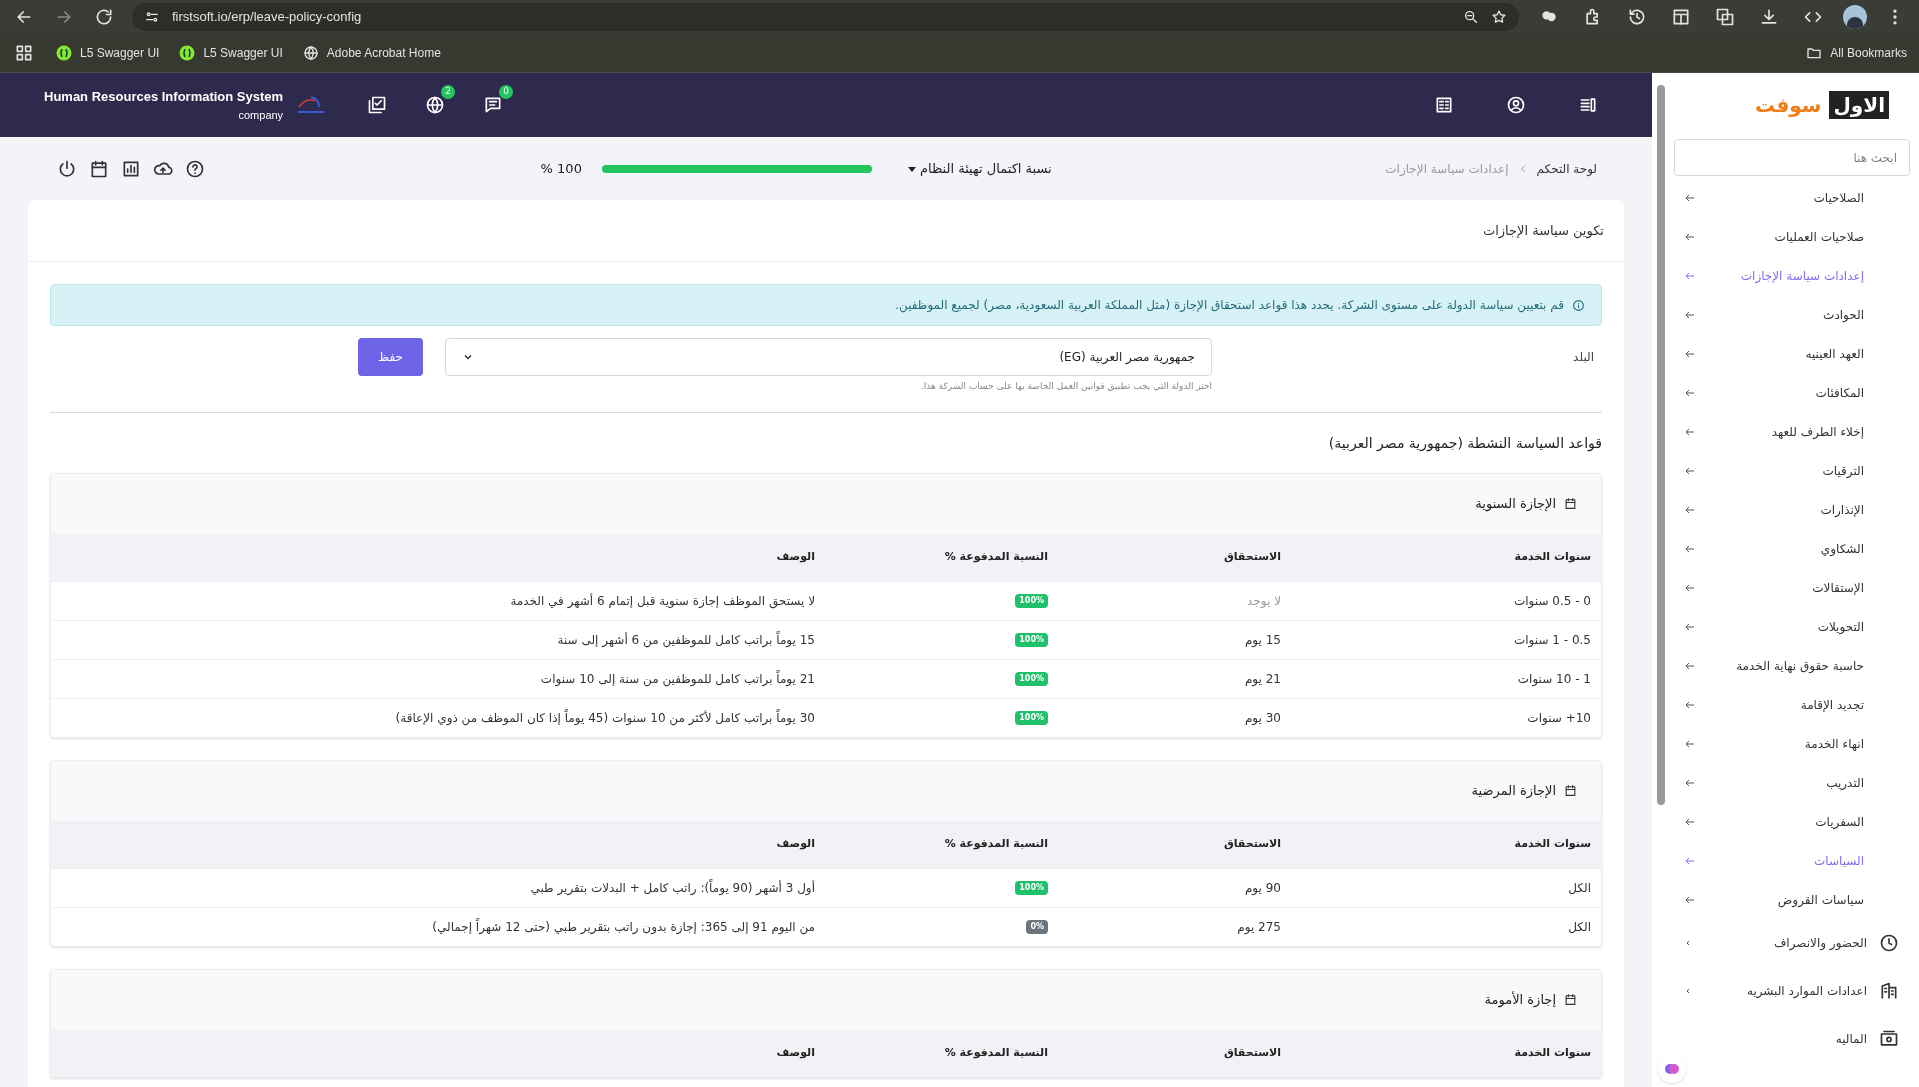 This screenshot has width=1919, height=1087. Describe the element at coordinates (1229, 305) in the screenshot. I see `alert-text: قم بتعيين سياسة الدولة على مستوى الشركة. يحدد هذا قواعد استحقاق الإجازة (مثل المملكة العربية السعودية، مصر) لجميع الموظفين.` at that location.